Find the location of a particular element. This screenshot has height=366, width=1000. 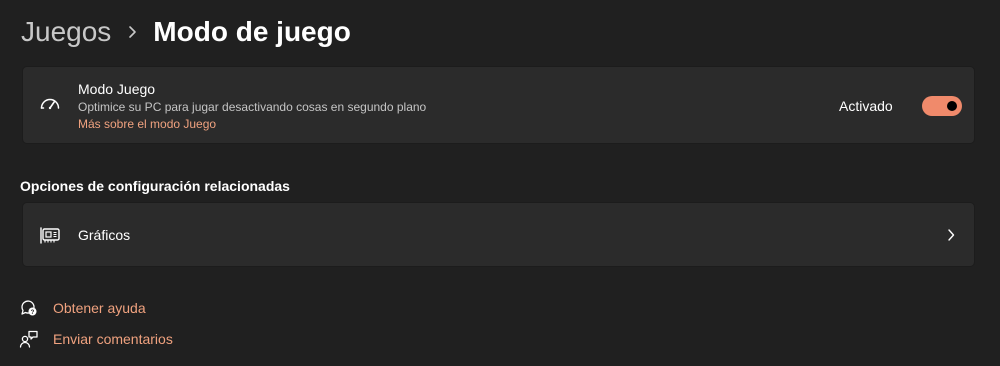

page-title: Modo de juego is located at coordinates (252, 31).